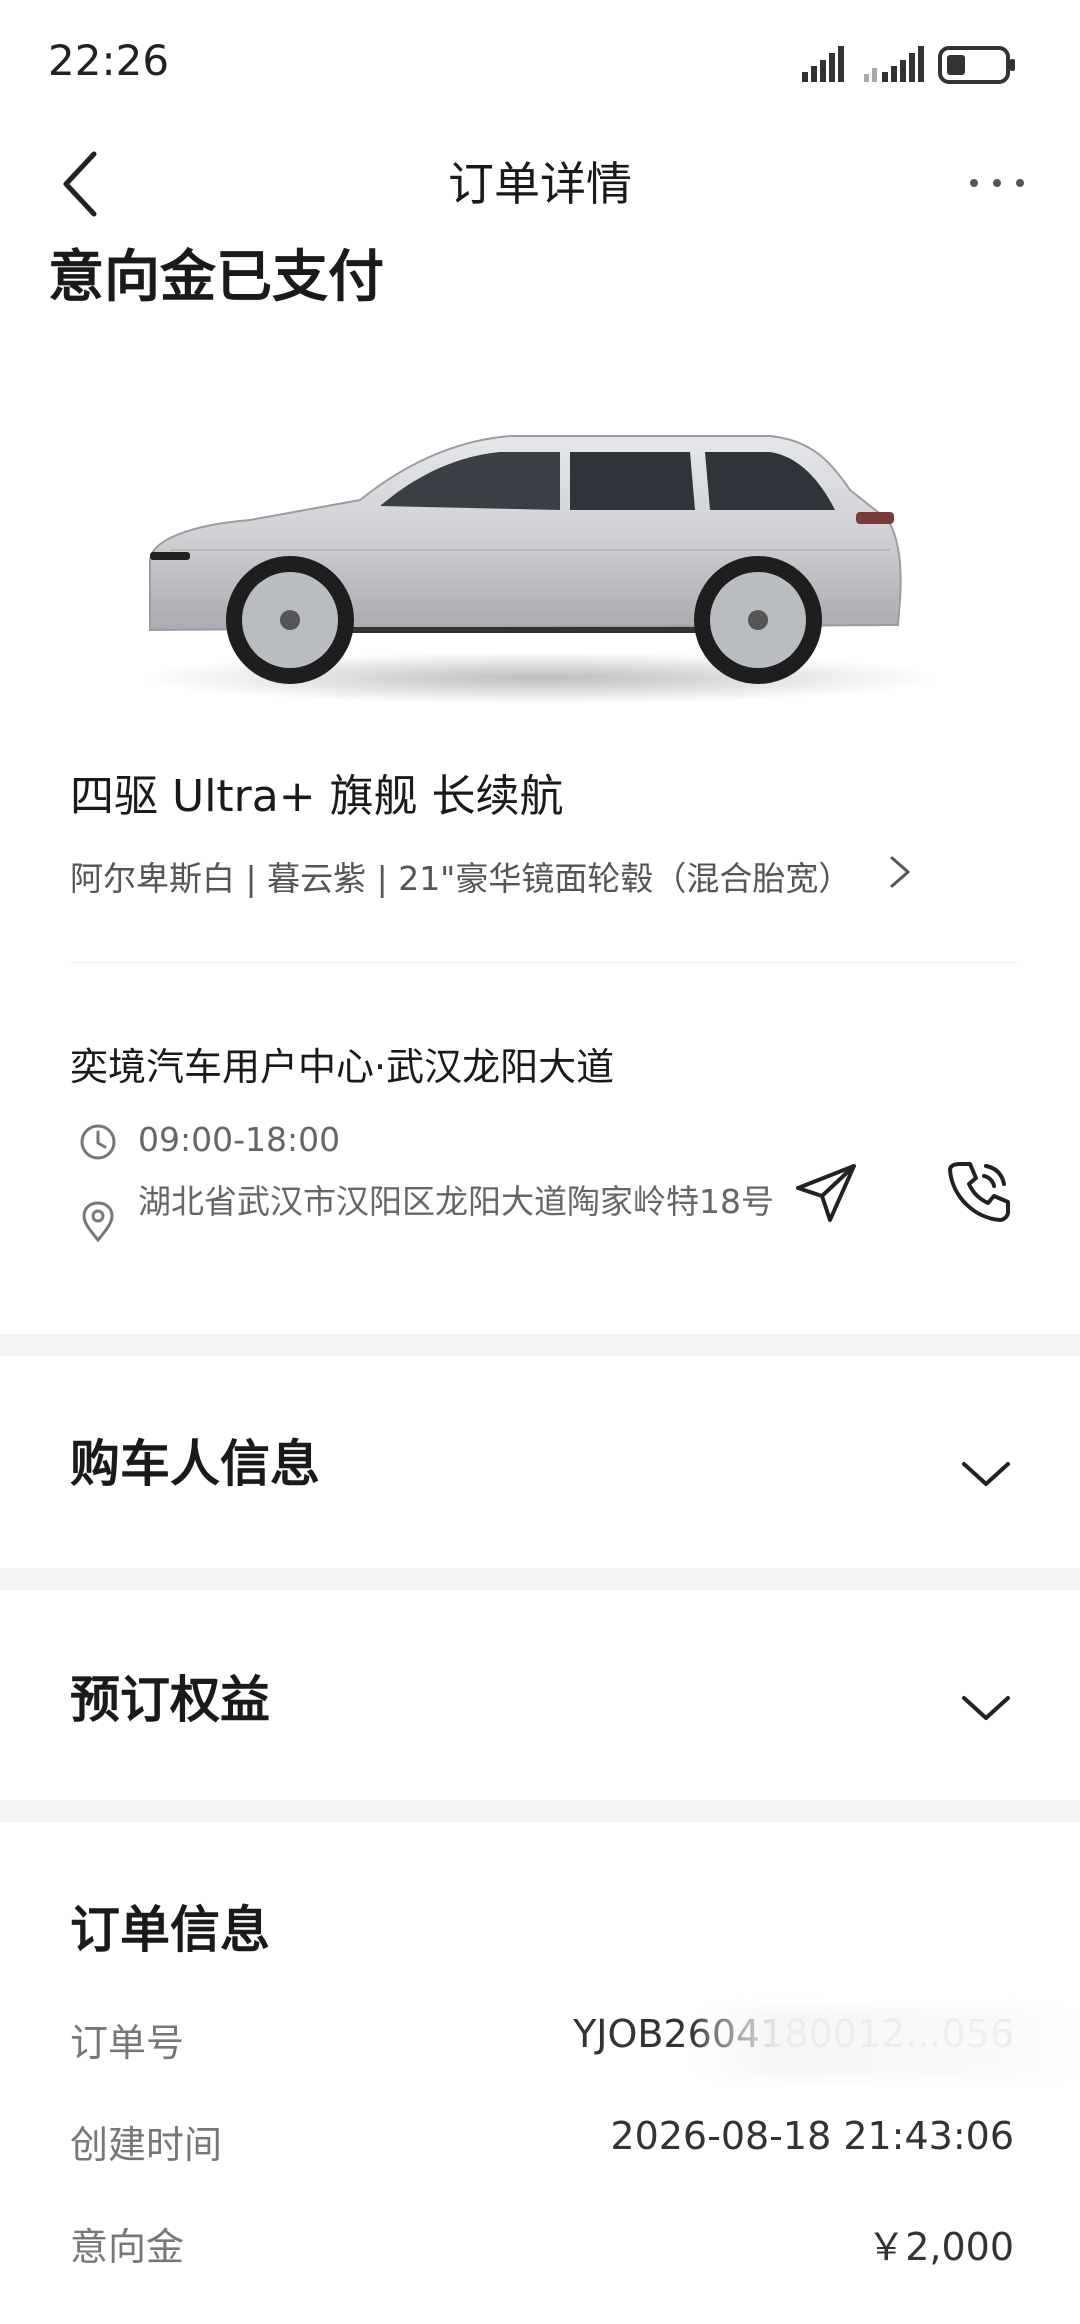  Describe the element at coordinates (195, 1460) in the screenshot. I see `buyer-info-title: 购车人信息` at that location.